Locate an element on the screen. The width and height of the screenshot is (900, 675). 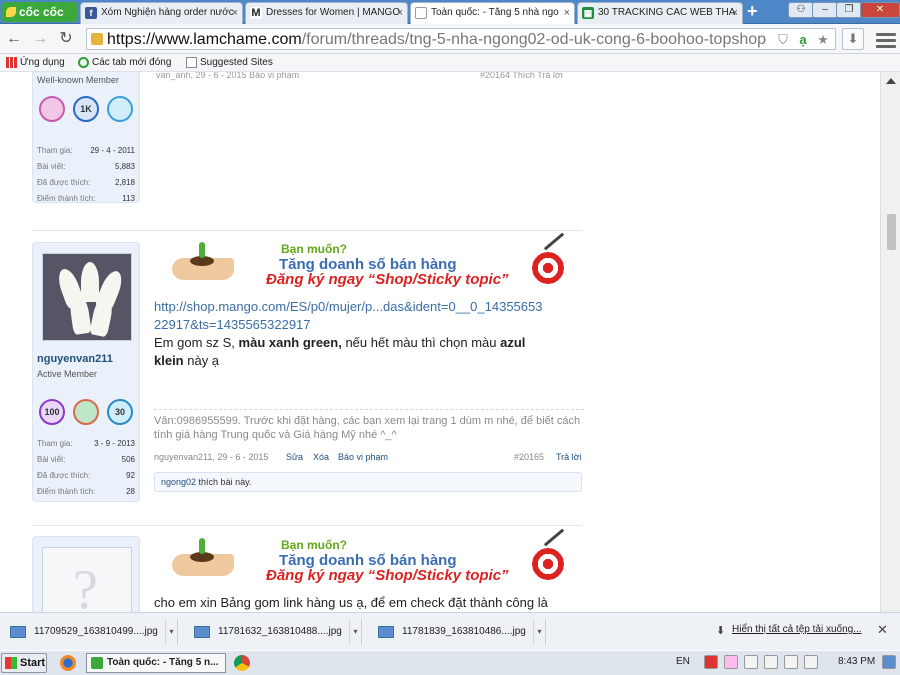
lock-icon is located at coordinates (97, 39).